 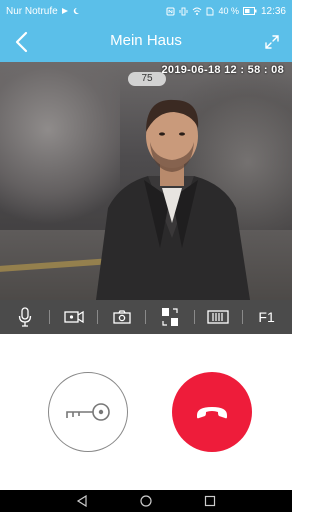 I want to click on status-bar: Nur Notrufe 40 % 12:36, so click(x=146, y=11).